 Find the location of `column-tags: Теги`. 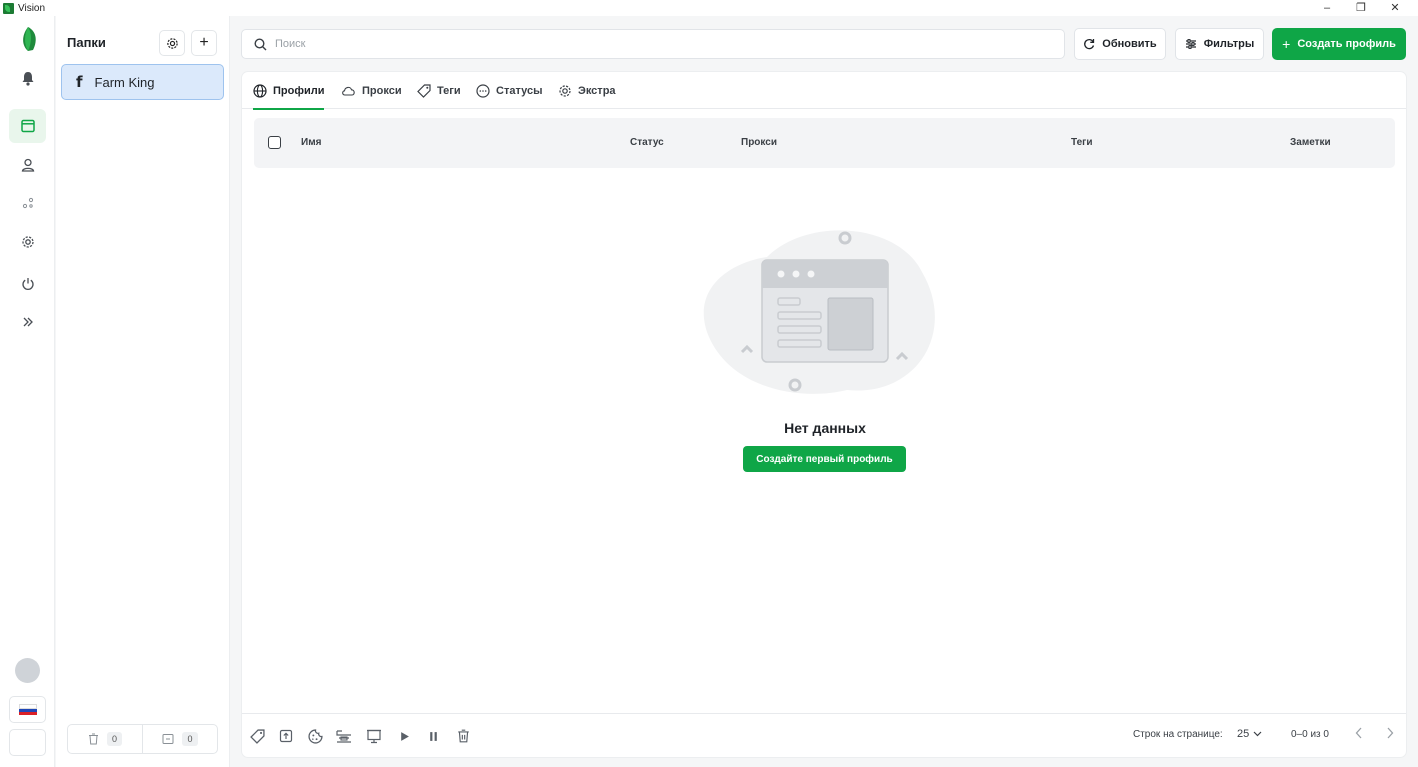

column-tags: Теги is located at coordinates (1081, 142).